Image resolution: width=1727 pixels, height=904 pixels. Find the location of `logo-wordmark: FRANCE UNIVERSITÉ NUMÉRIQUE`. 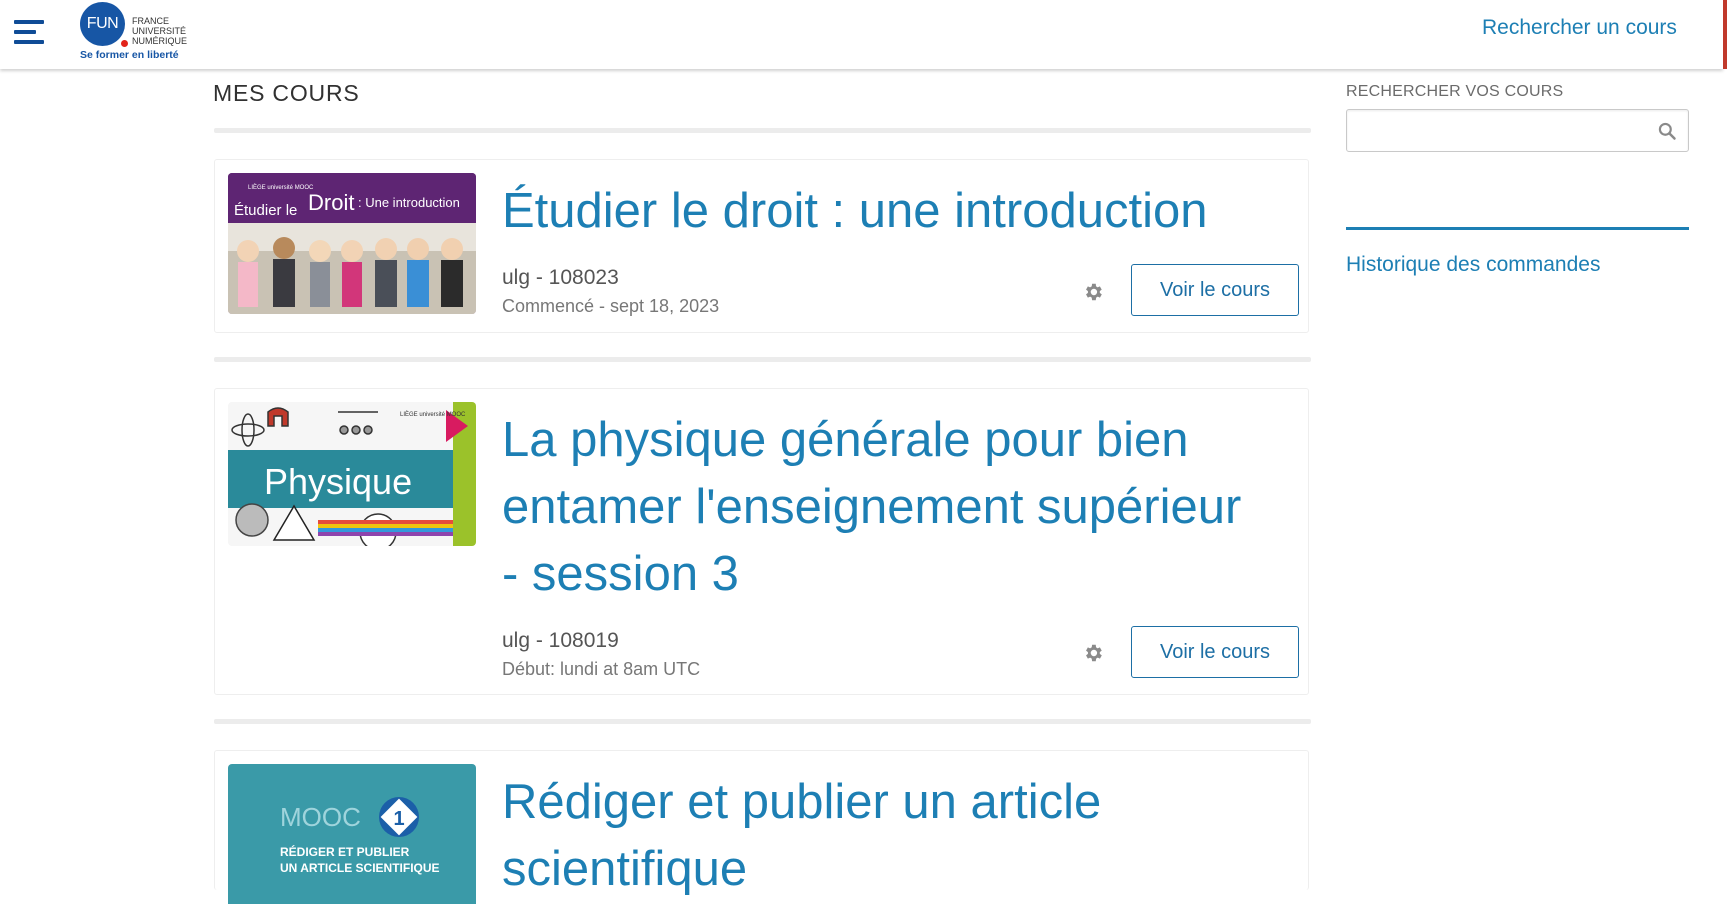

logo-wordmark: FRANCE UNIVERSITÉ NUMÉRIQUE is located at coordinates (160, 31).